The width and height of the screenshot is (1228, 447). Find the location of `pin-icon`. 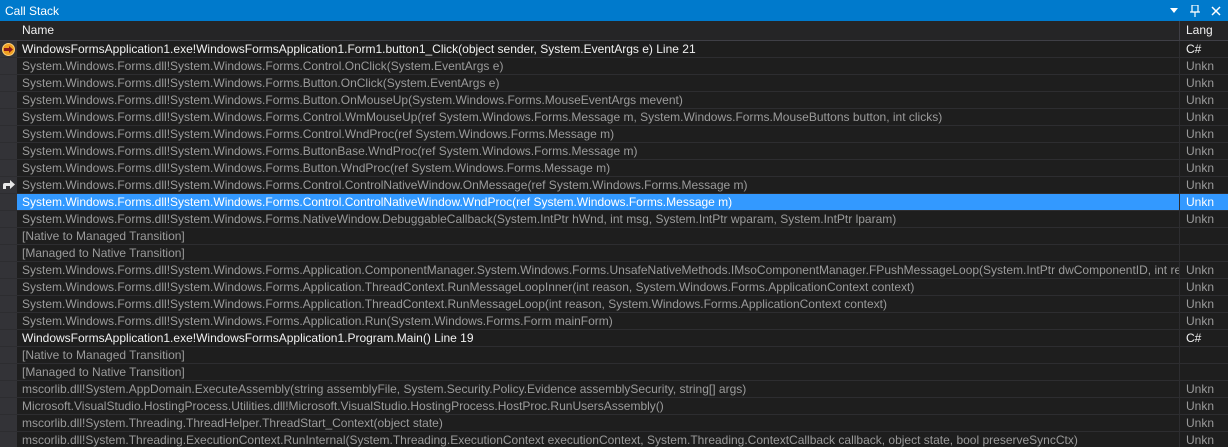

pin-icon is located at coordinates (1195, 11).